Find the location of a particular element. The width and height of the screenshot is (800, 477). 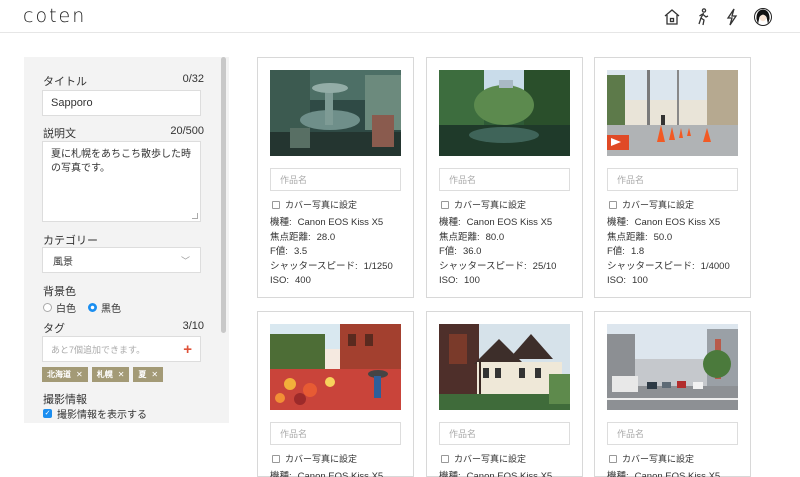

avatar is located at coordinates (763, 17).